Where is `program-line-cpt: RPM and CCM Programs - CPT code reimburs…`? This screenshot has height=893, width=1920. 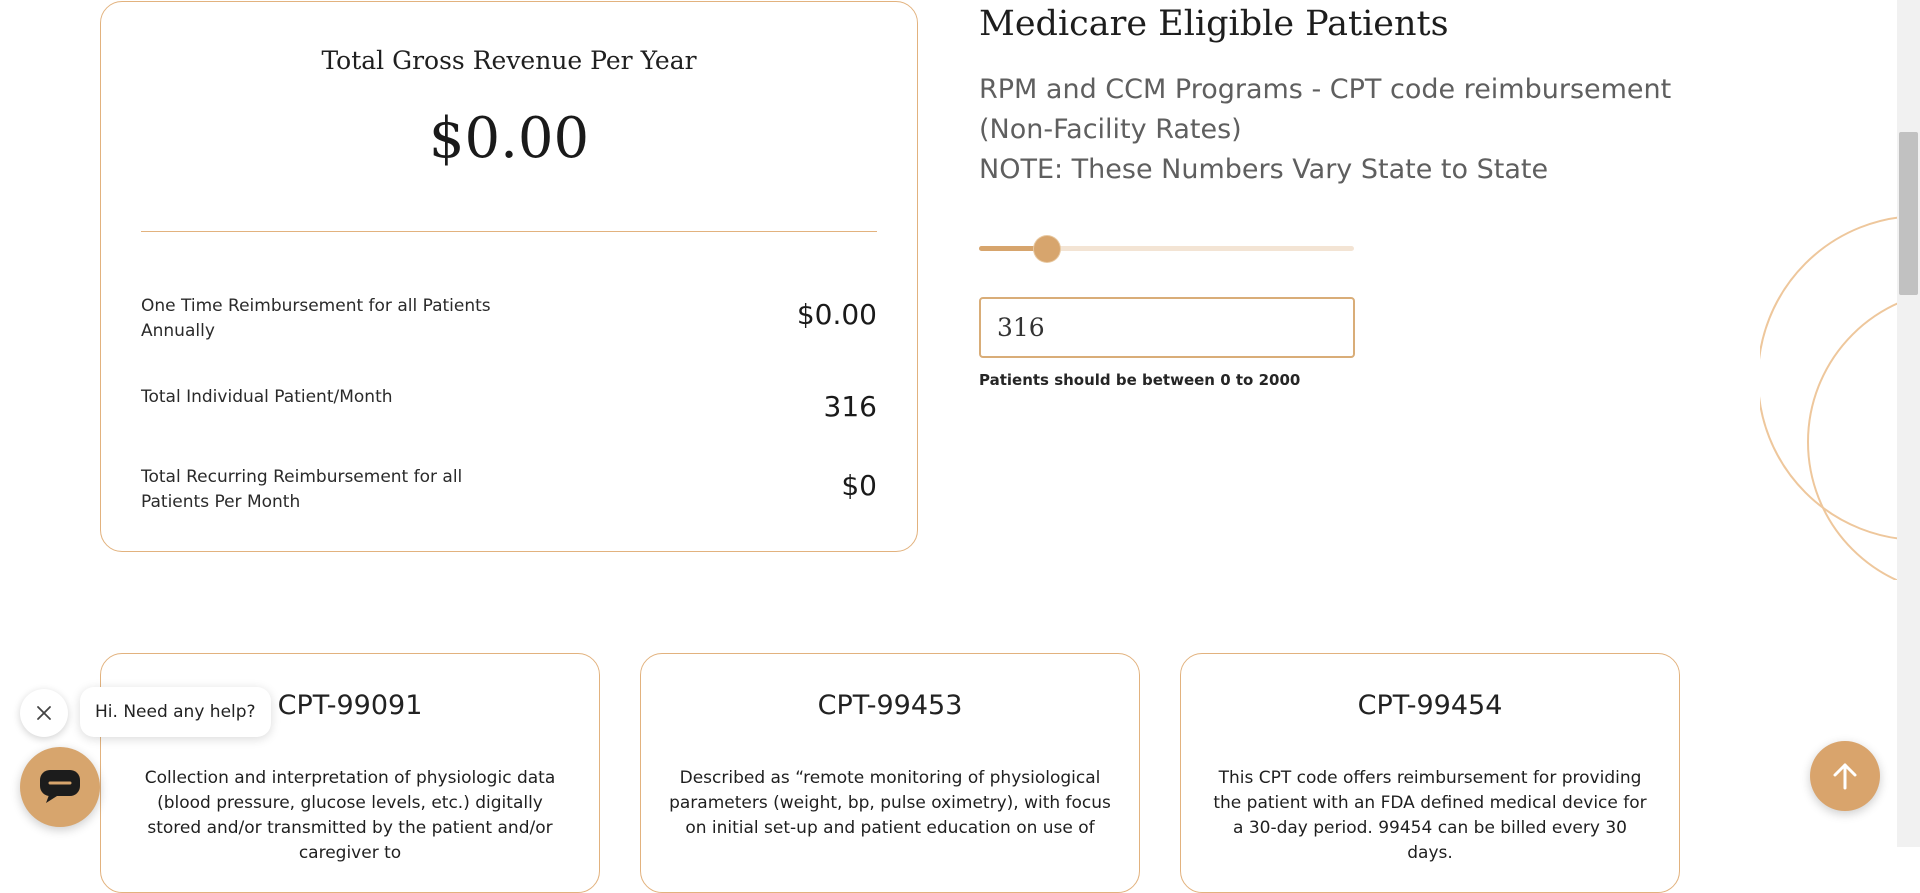
program-line-cpt: RPM and CCM Programs - CPT code reimburs… is located at coordinates (1325, 109).